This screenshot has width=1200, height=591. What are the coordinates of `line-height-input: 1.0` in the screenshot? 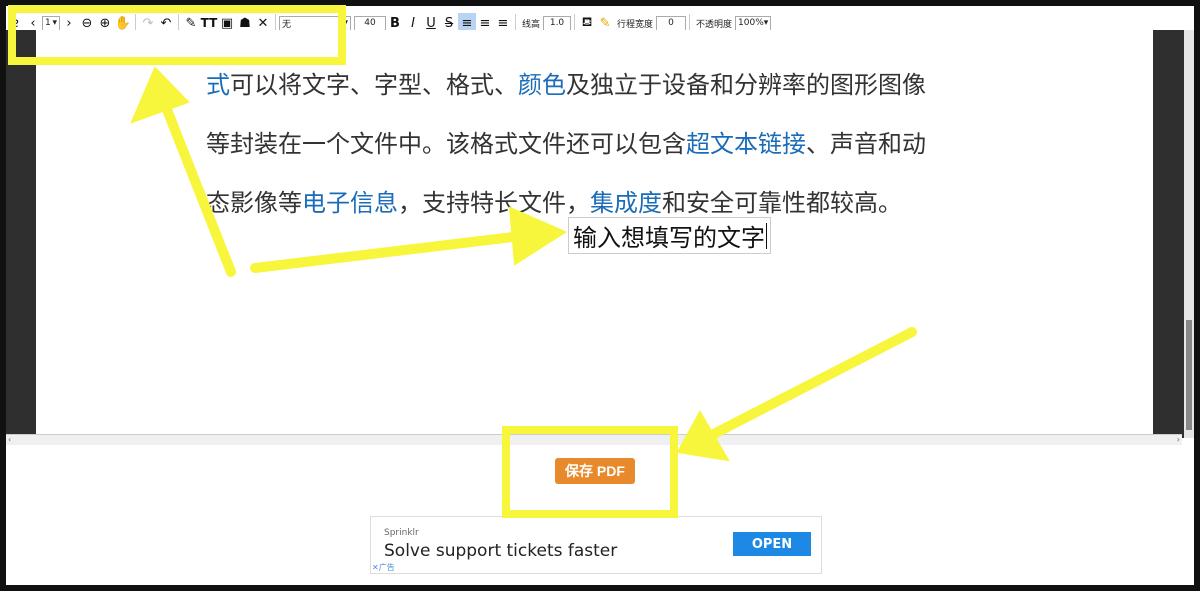 It's located at (557, 23).